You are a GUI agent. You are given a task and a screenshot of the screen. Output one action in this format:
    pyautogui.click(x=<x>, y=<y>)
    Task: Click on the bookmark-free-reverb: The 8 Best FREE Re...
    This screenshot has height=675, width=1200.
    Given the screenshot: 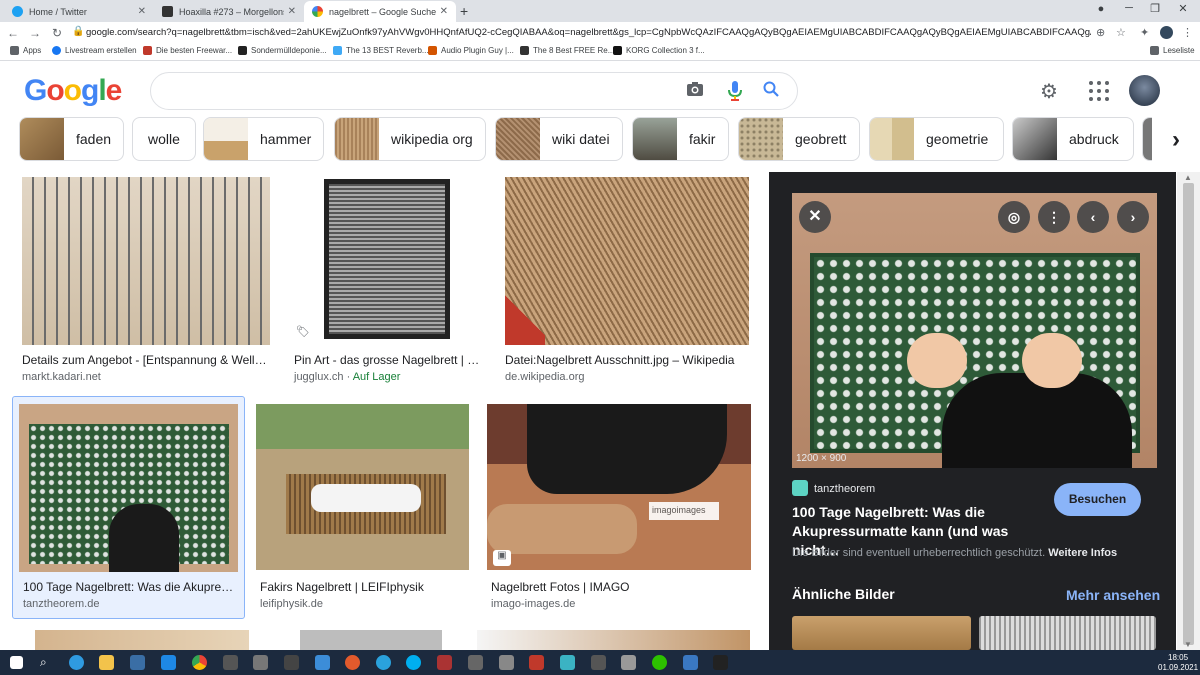 What is the action you would take?
    pyautogui.click(x=567, y=50)
    